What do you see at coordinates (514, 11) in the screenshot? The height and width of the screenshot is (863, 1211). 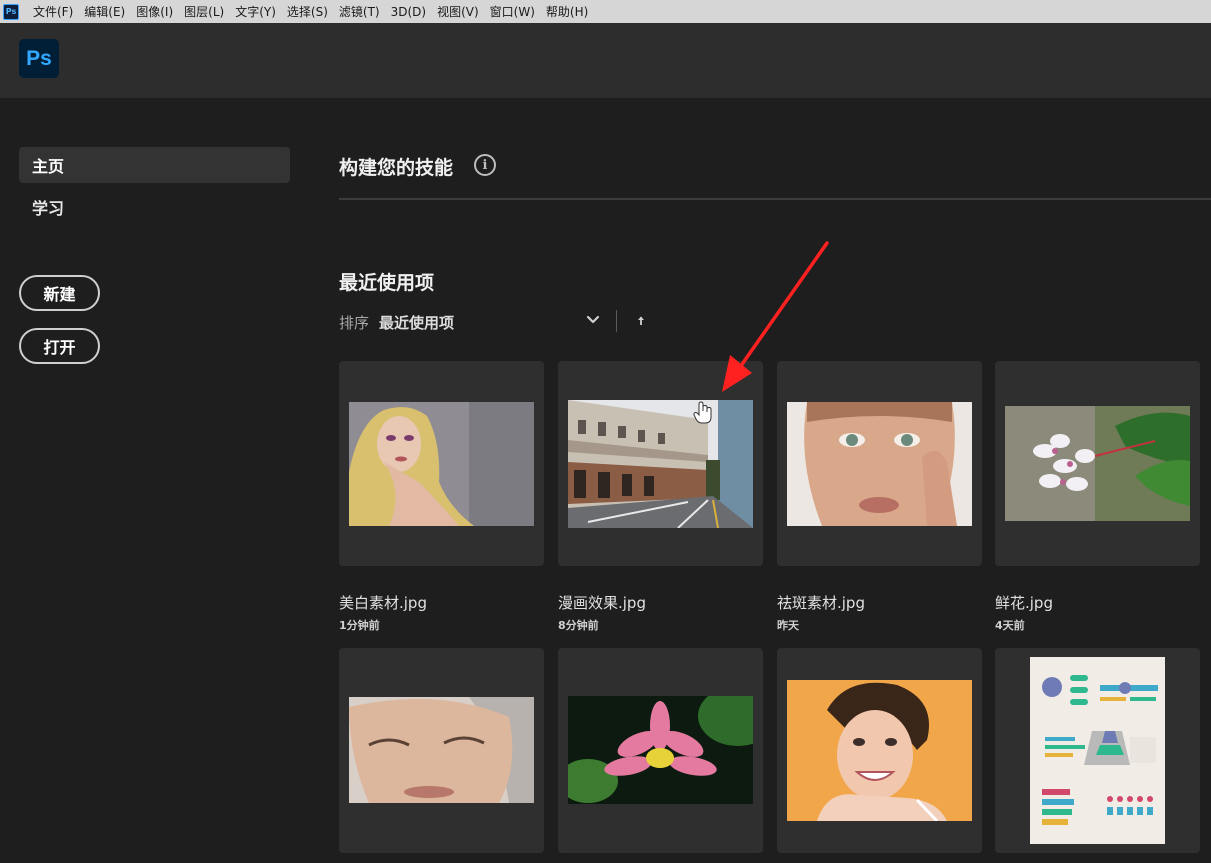 I see `menu-window: 窗口(W)` at bounding box center [514, 11].